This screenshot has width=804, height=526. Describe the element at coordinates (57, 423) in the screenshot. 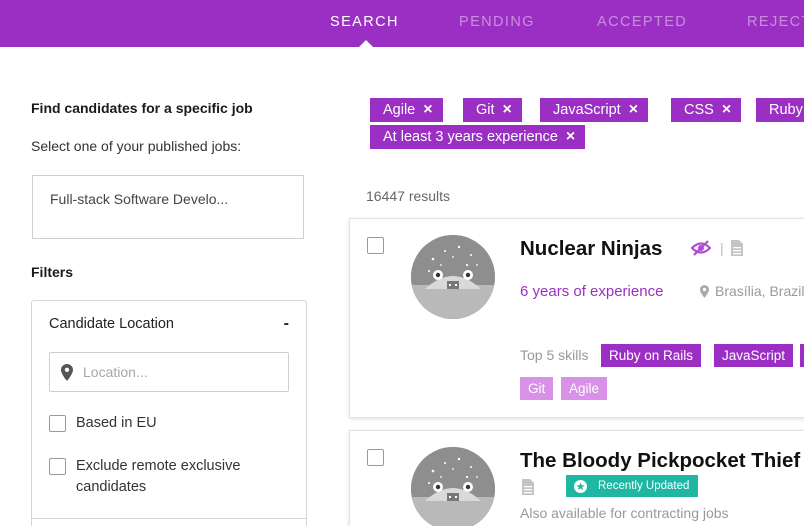

I see `based-in-eu-checkbox` at that location.